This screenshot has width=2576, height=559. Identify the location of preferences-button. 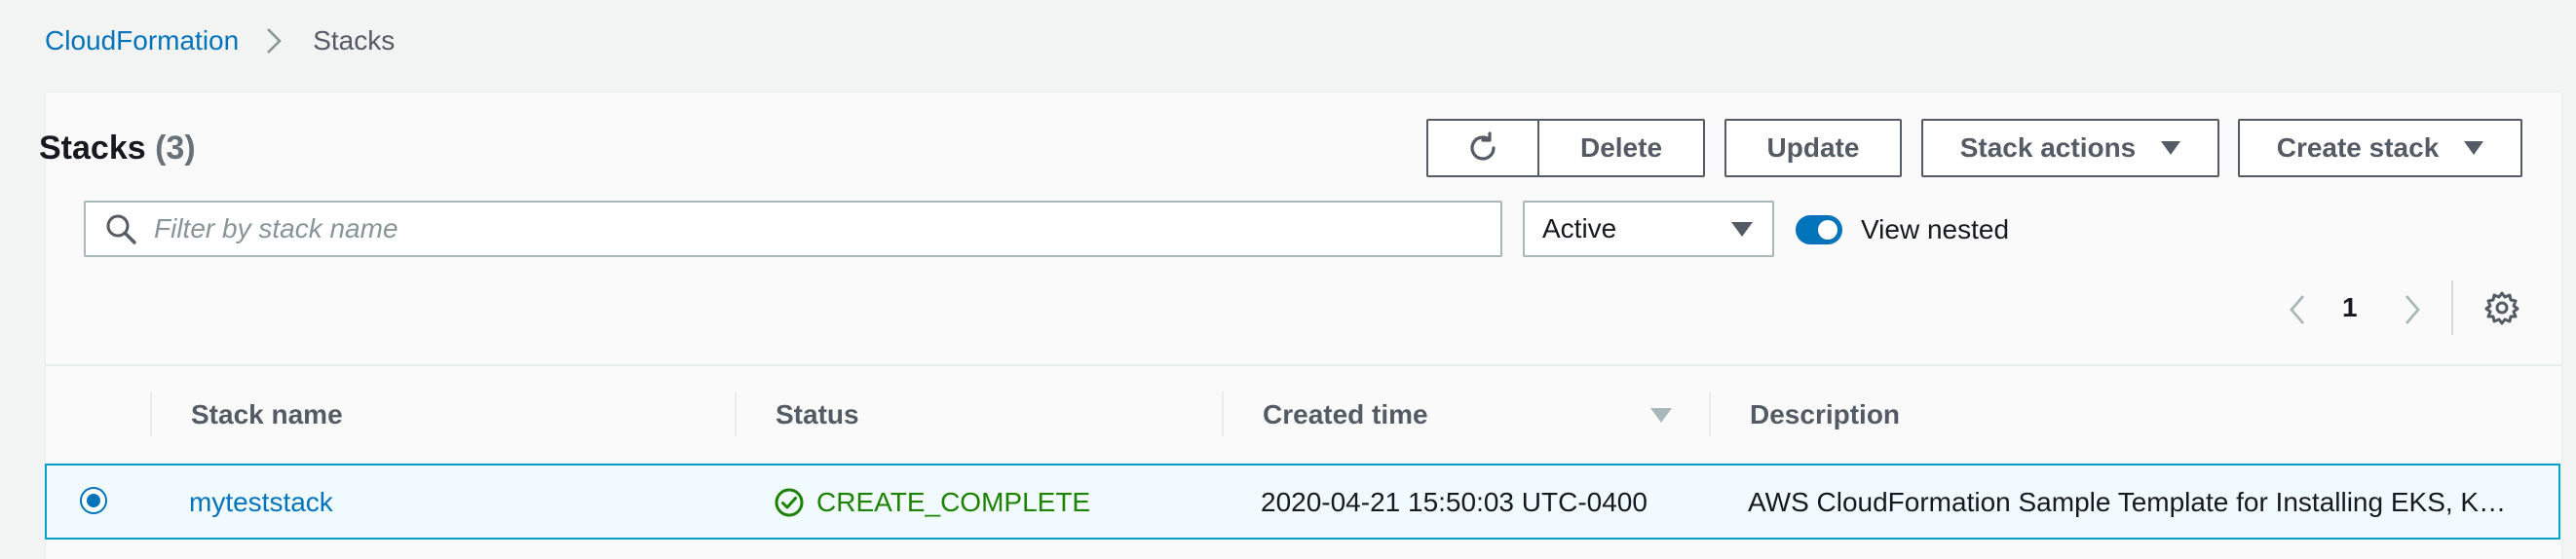
(2501, 308).